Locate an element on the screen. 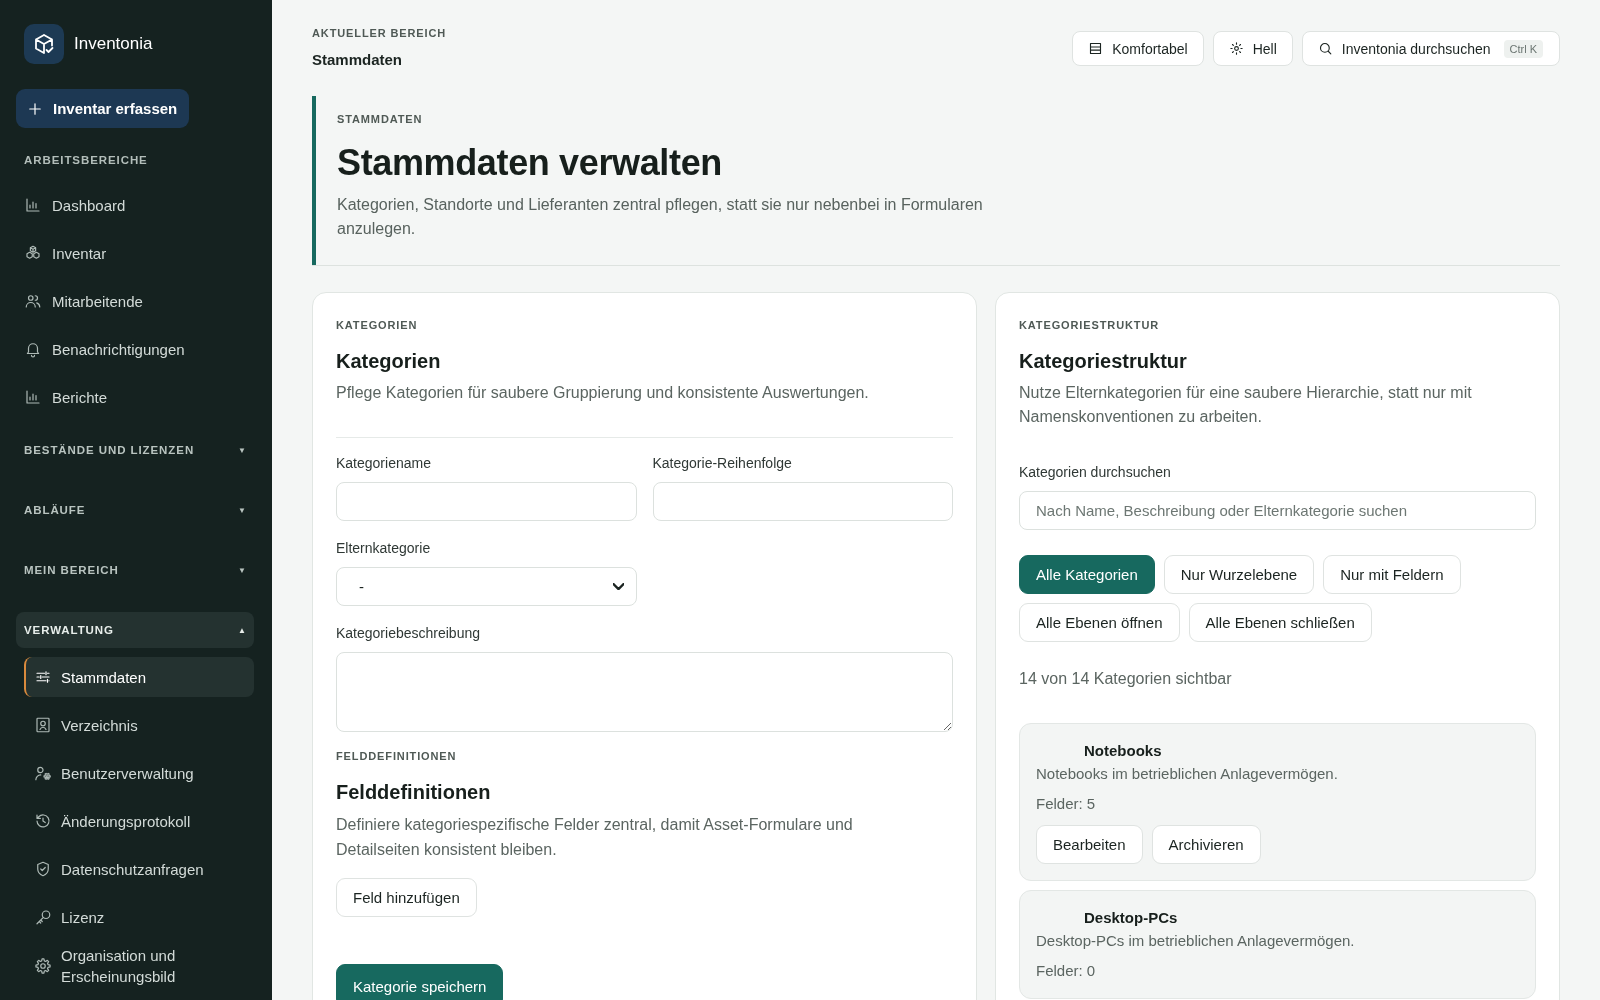 The width and height of the screenshot is (1600, 1000). card-title: Kategorien is located at coordinates (389, 361).